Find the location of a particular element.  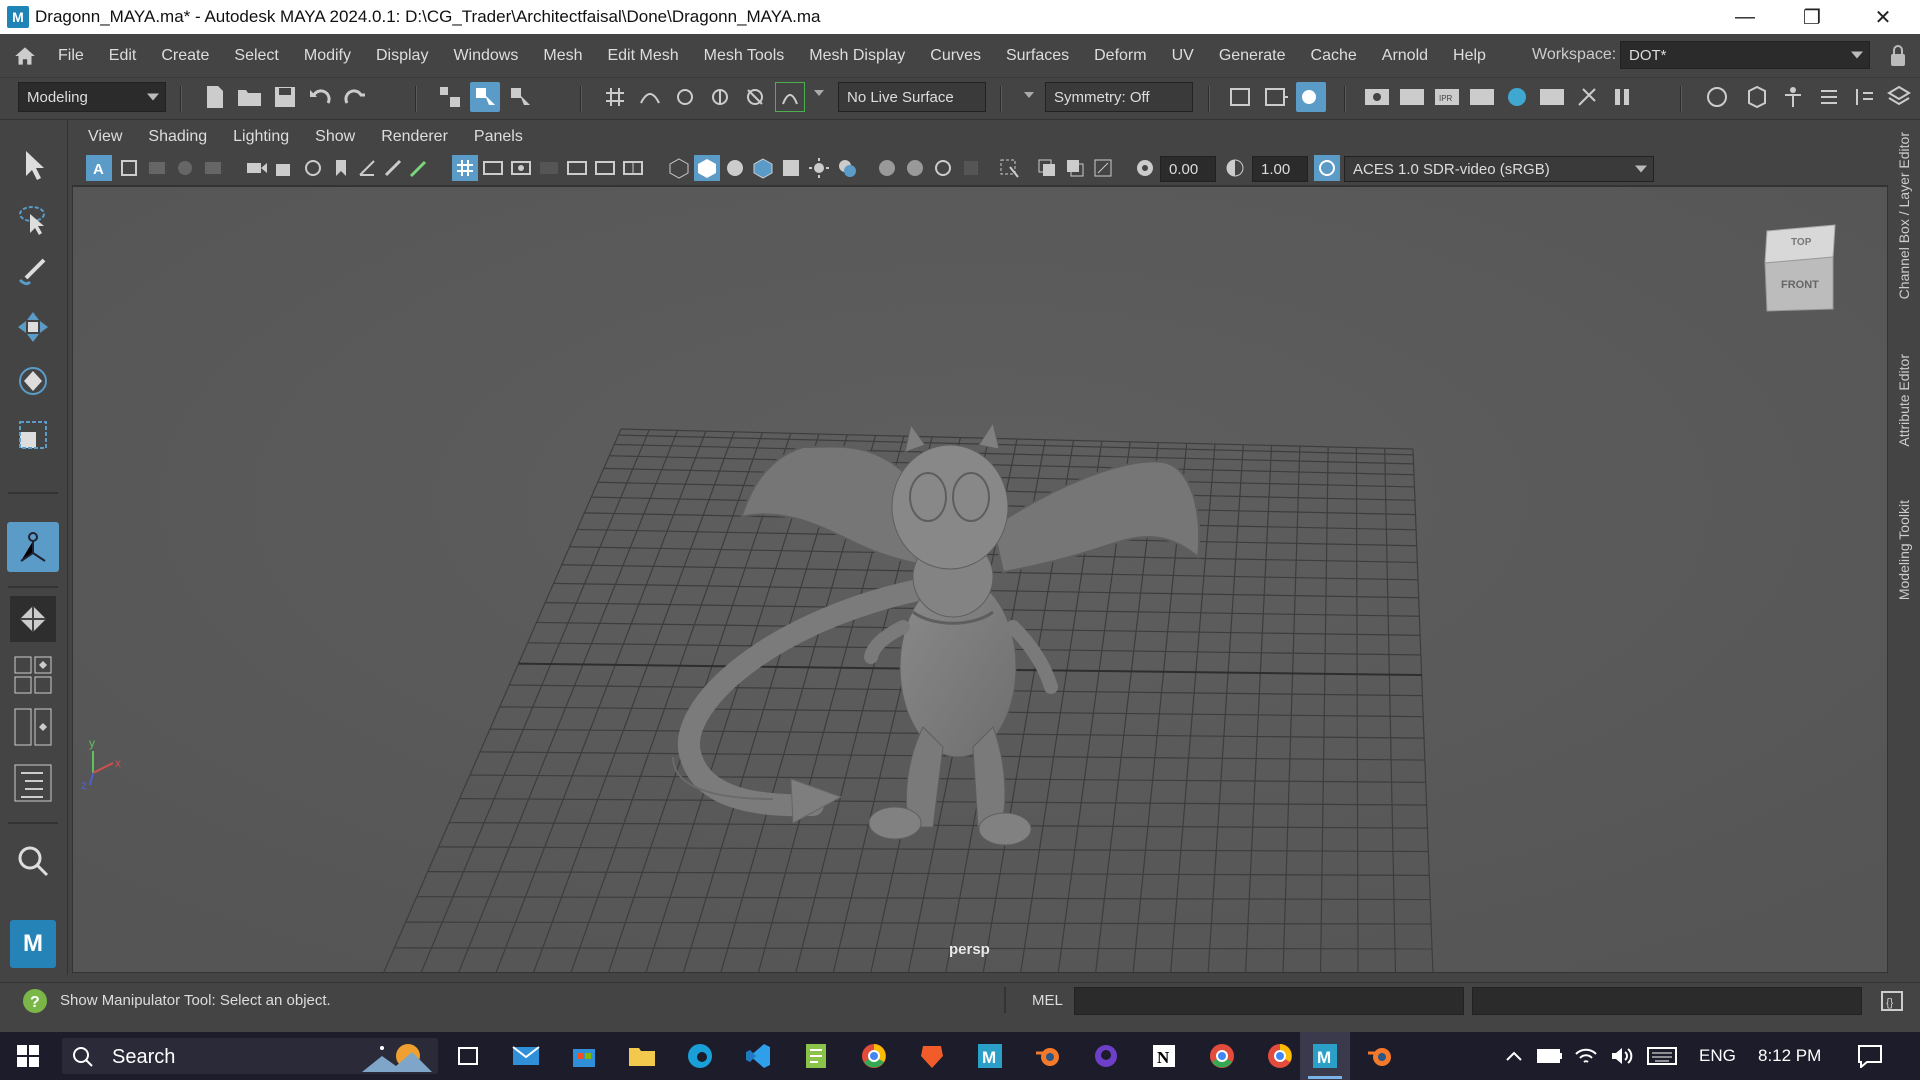

view-cube: TOP FRONT is located at coordinates (1801, 269).